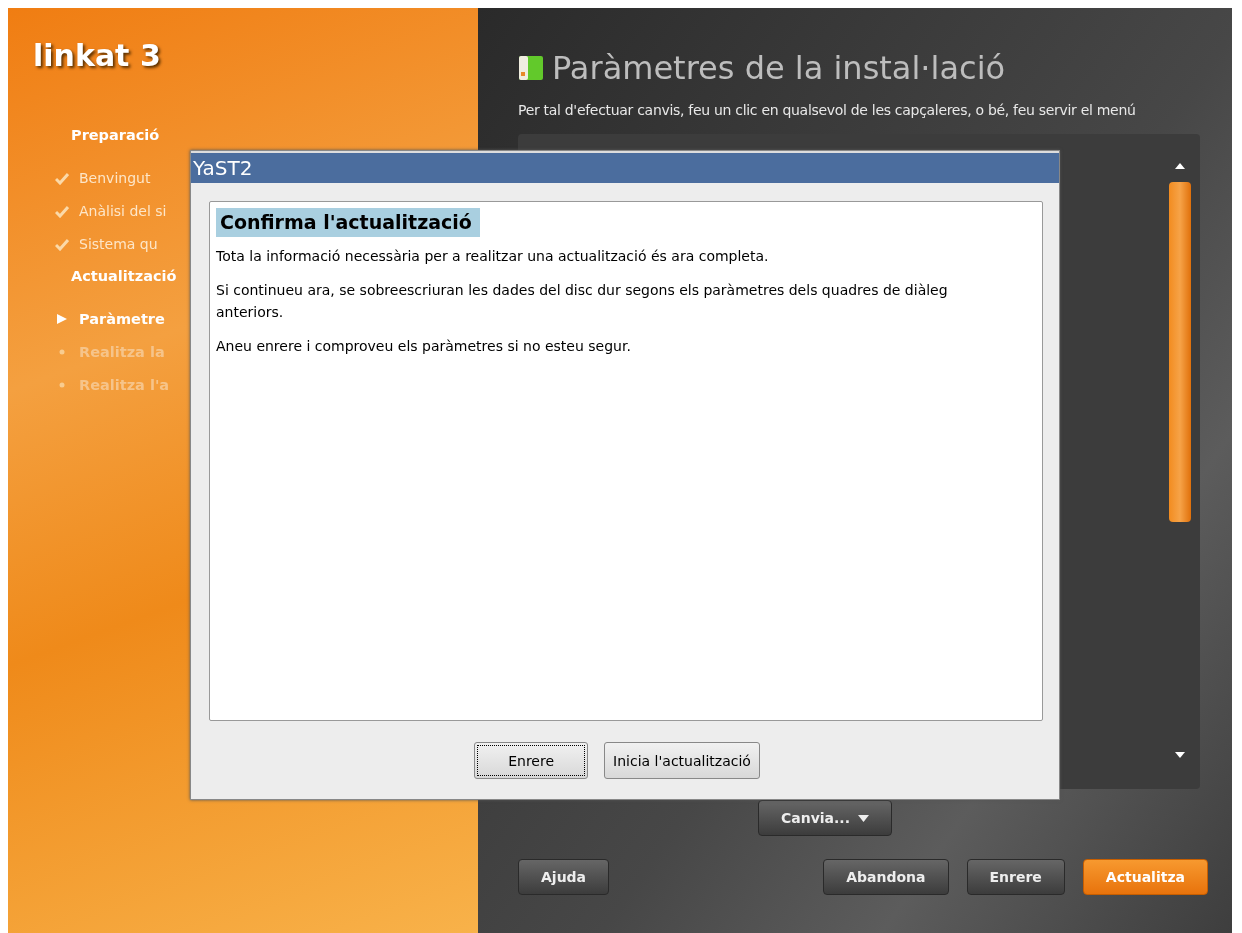 Image resolution: width=1242 pixels, height=933 pixels. I want to click on scroll-down-icon, so click(1180, 755).